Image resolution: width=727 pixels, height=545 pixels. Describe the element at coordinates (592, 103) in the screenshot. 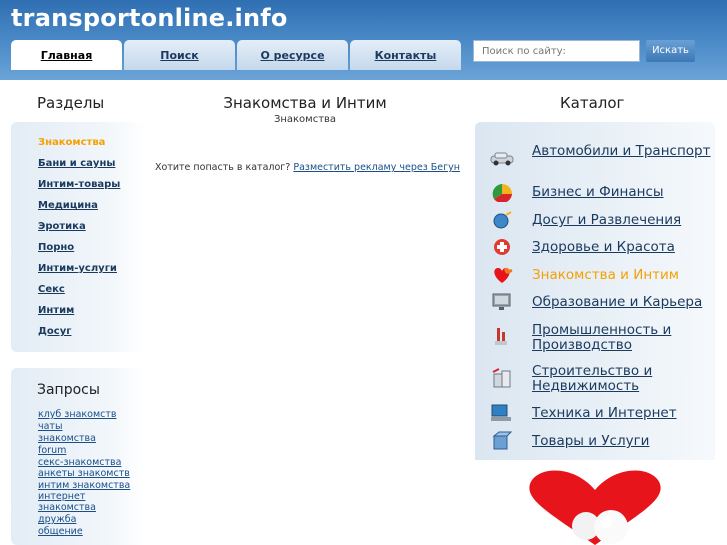

I see `catalog-title: Каталог` at that location.